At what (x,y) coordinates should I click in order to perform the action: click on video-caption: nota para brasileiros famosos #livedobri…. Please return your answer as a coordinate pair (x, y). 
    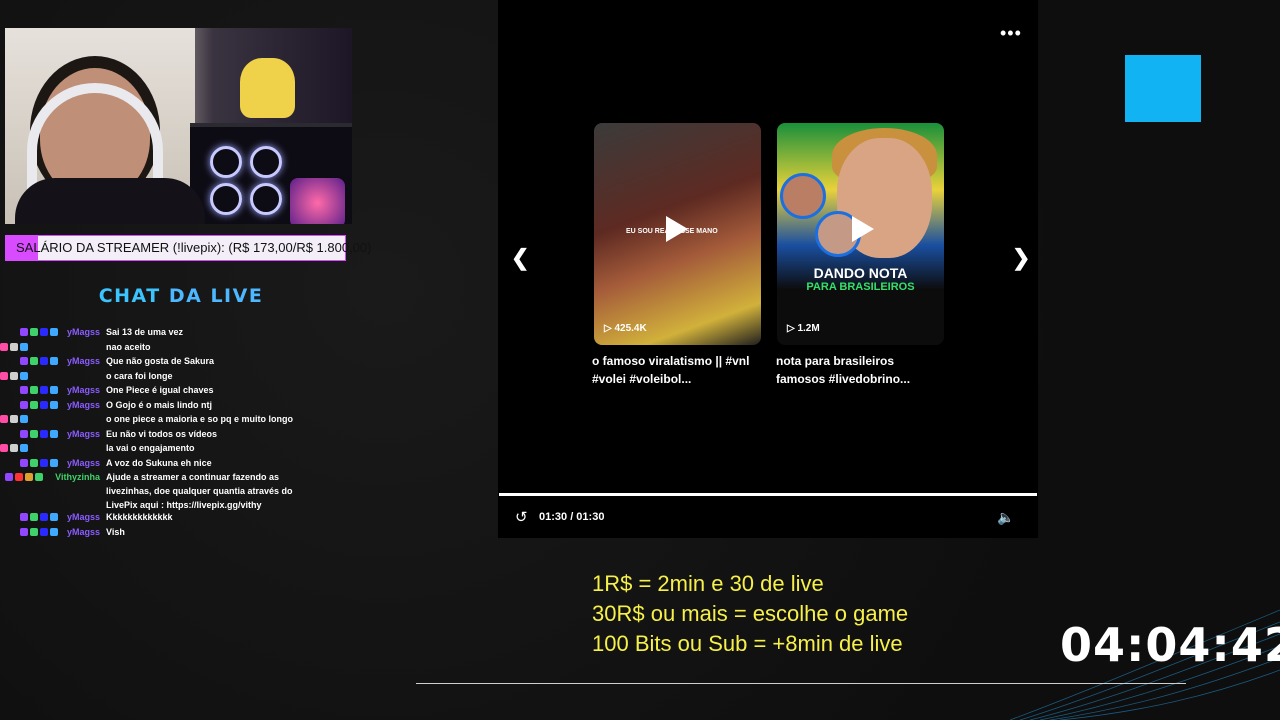
    Looking at the image, I should click on (861, 370).